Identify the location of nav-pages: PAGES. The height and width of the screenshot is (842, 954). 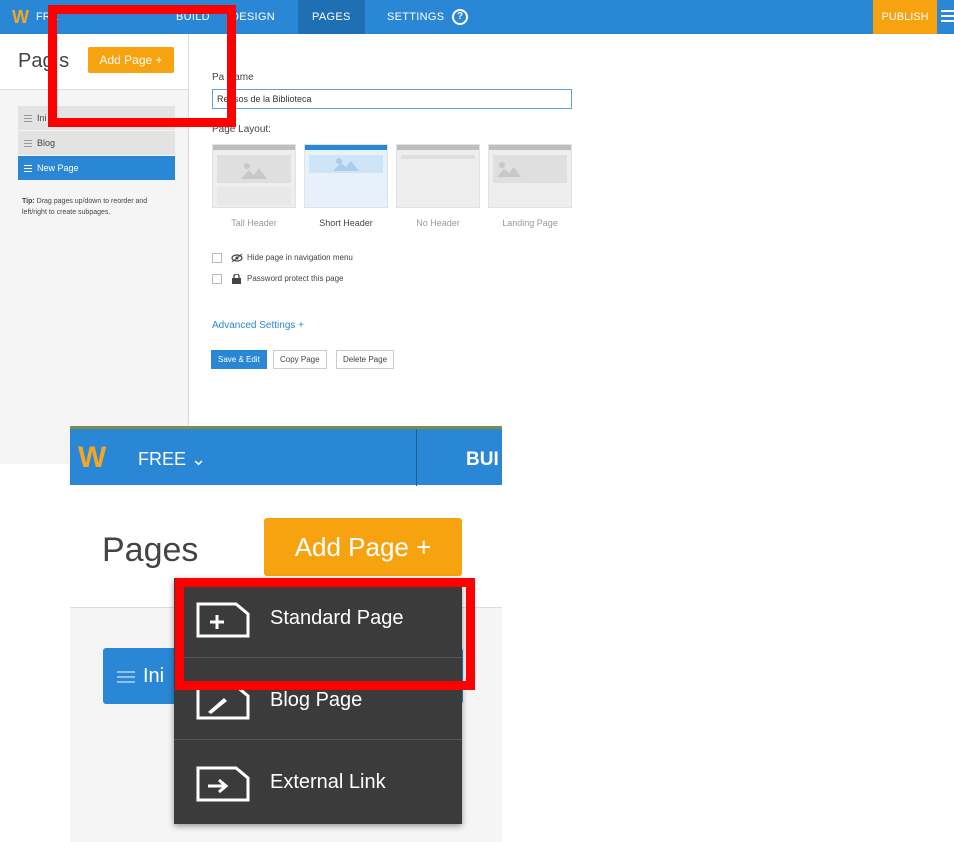
(331, 17).